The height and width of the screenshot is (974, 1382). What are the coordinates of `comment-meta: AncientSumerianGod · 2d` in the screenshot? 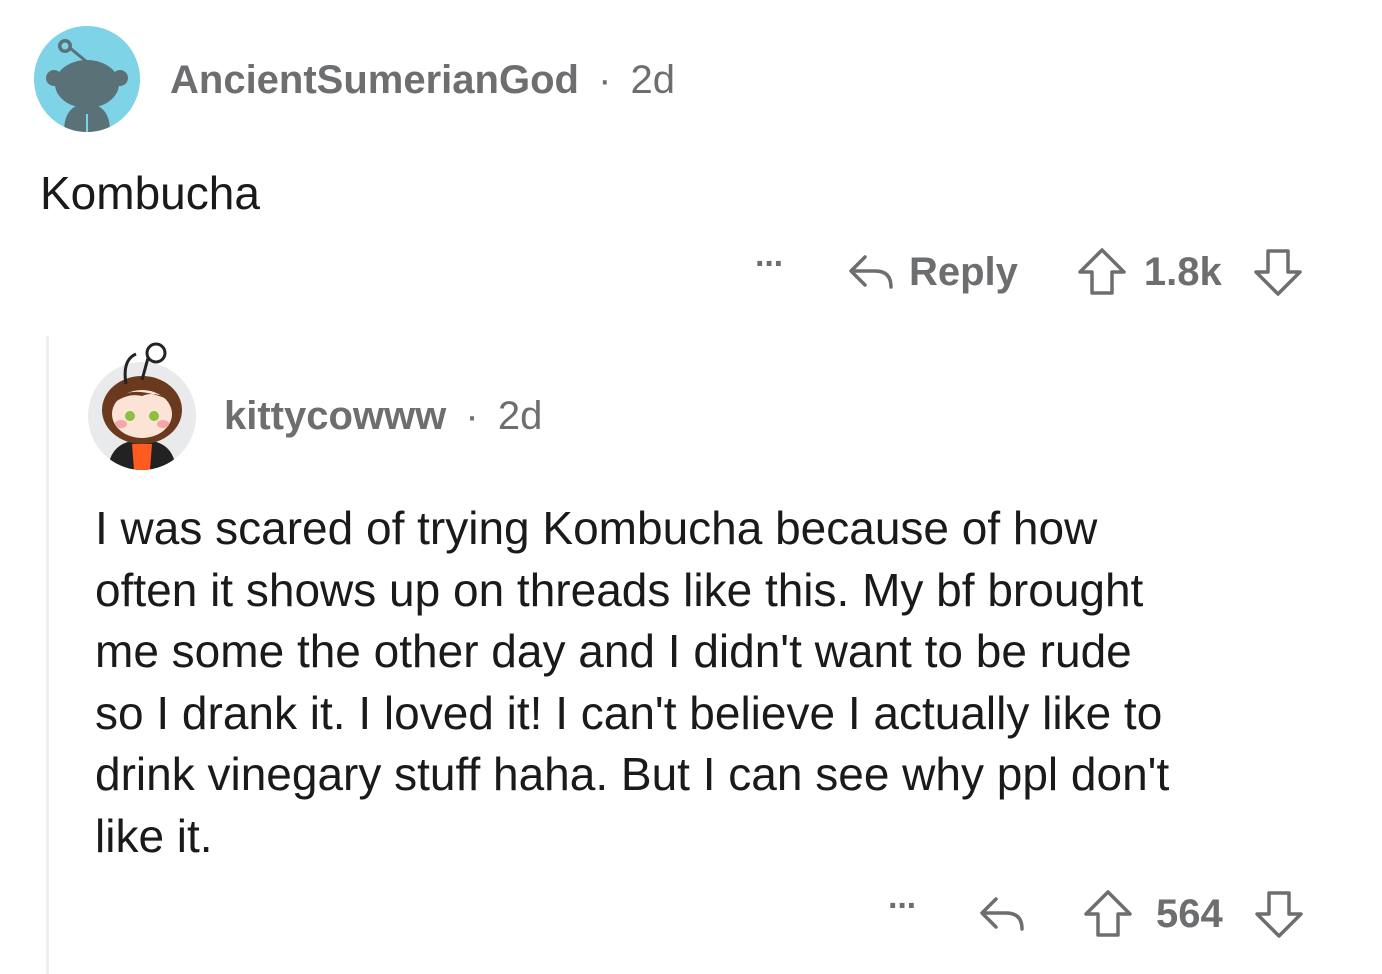 It's located at (422, 80).